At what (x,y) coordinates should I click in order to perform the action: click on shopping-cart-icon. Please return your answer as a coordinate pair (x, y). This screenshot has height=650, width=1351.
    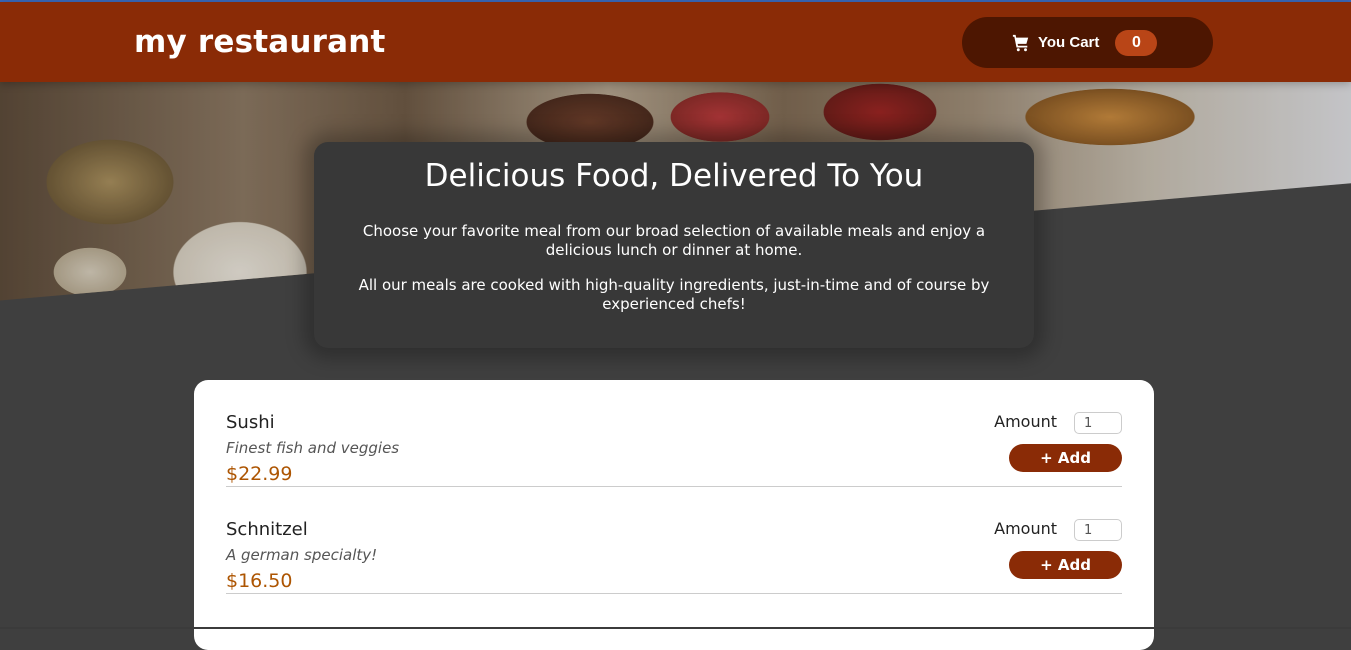
    Looking at the image, I should click on (1021, 43).